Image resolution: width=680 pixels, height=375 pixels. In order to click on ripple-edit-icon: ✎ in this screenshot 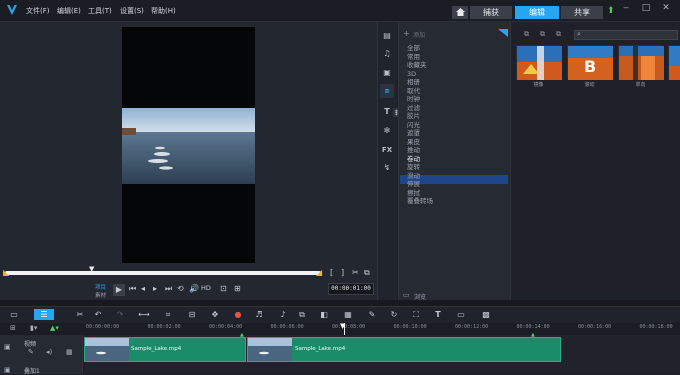, I will do `click(31, 352)`.